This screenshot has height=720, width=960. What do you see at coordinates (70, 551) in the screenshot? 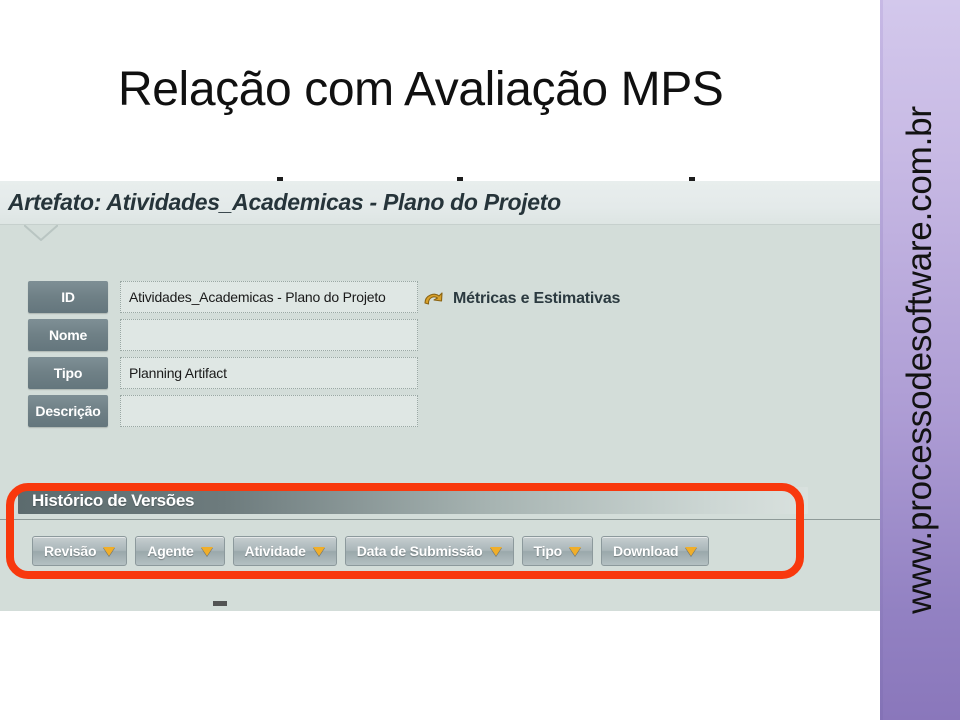
I see `column-header-label: Revisão` at bounding box center [70, 551].